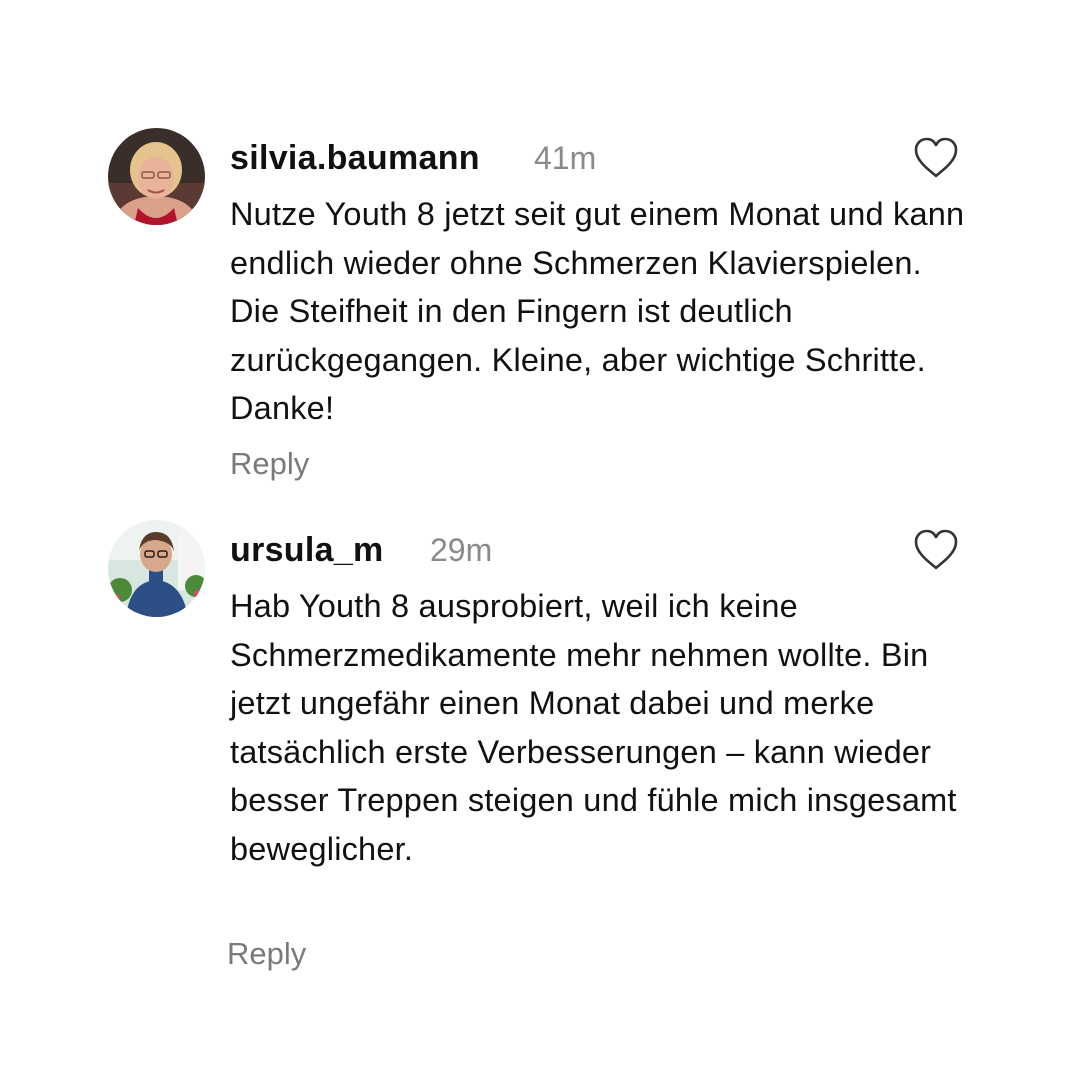 The width and height of the screenshot is (1080, 1080). What do you see at coordinates (565, 158) in the screenshot?
I see `timestamp: 41m` at bounding box center [565, 158].